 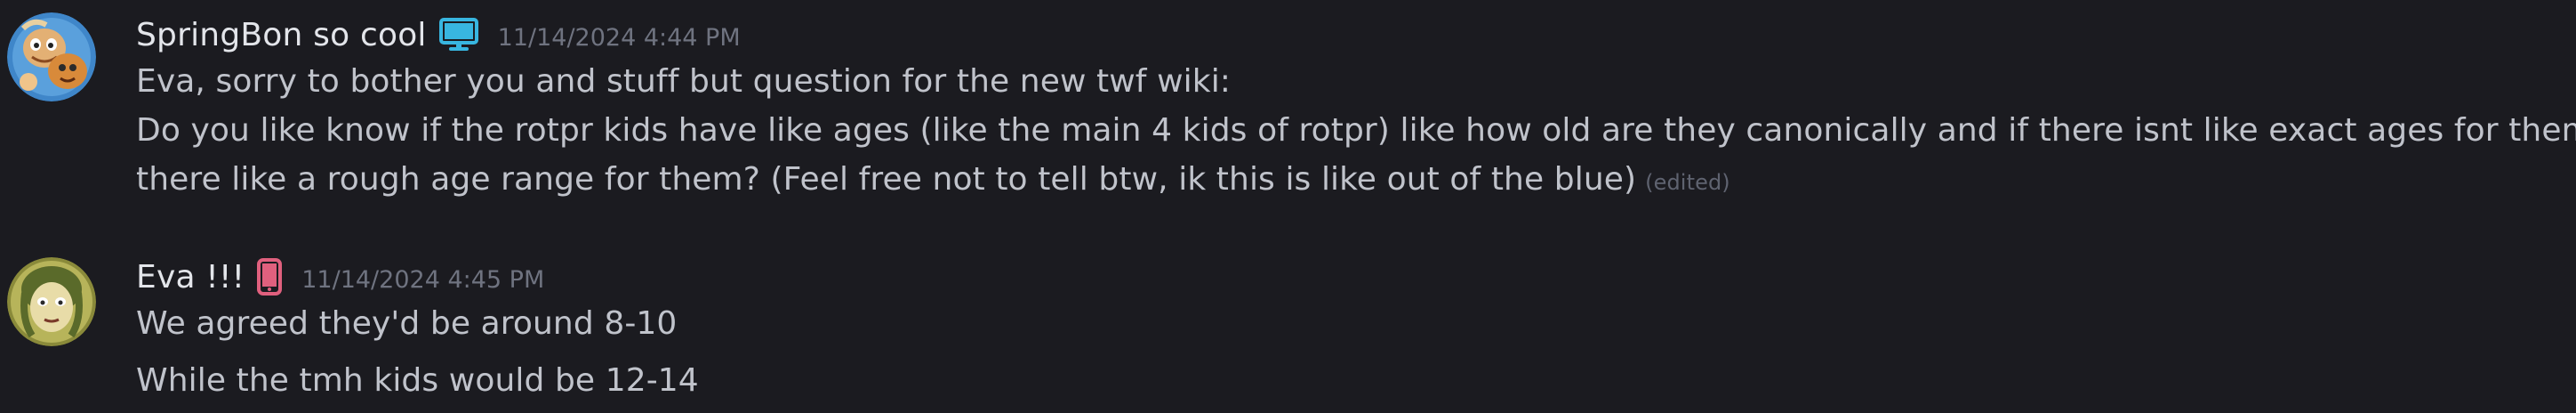 What do you see at coordinates (407, 323) in the screenshot?
I see `message-line: We agreed they'd be around 8-10` at bounding box center [407, 323].